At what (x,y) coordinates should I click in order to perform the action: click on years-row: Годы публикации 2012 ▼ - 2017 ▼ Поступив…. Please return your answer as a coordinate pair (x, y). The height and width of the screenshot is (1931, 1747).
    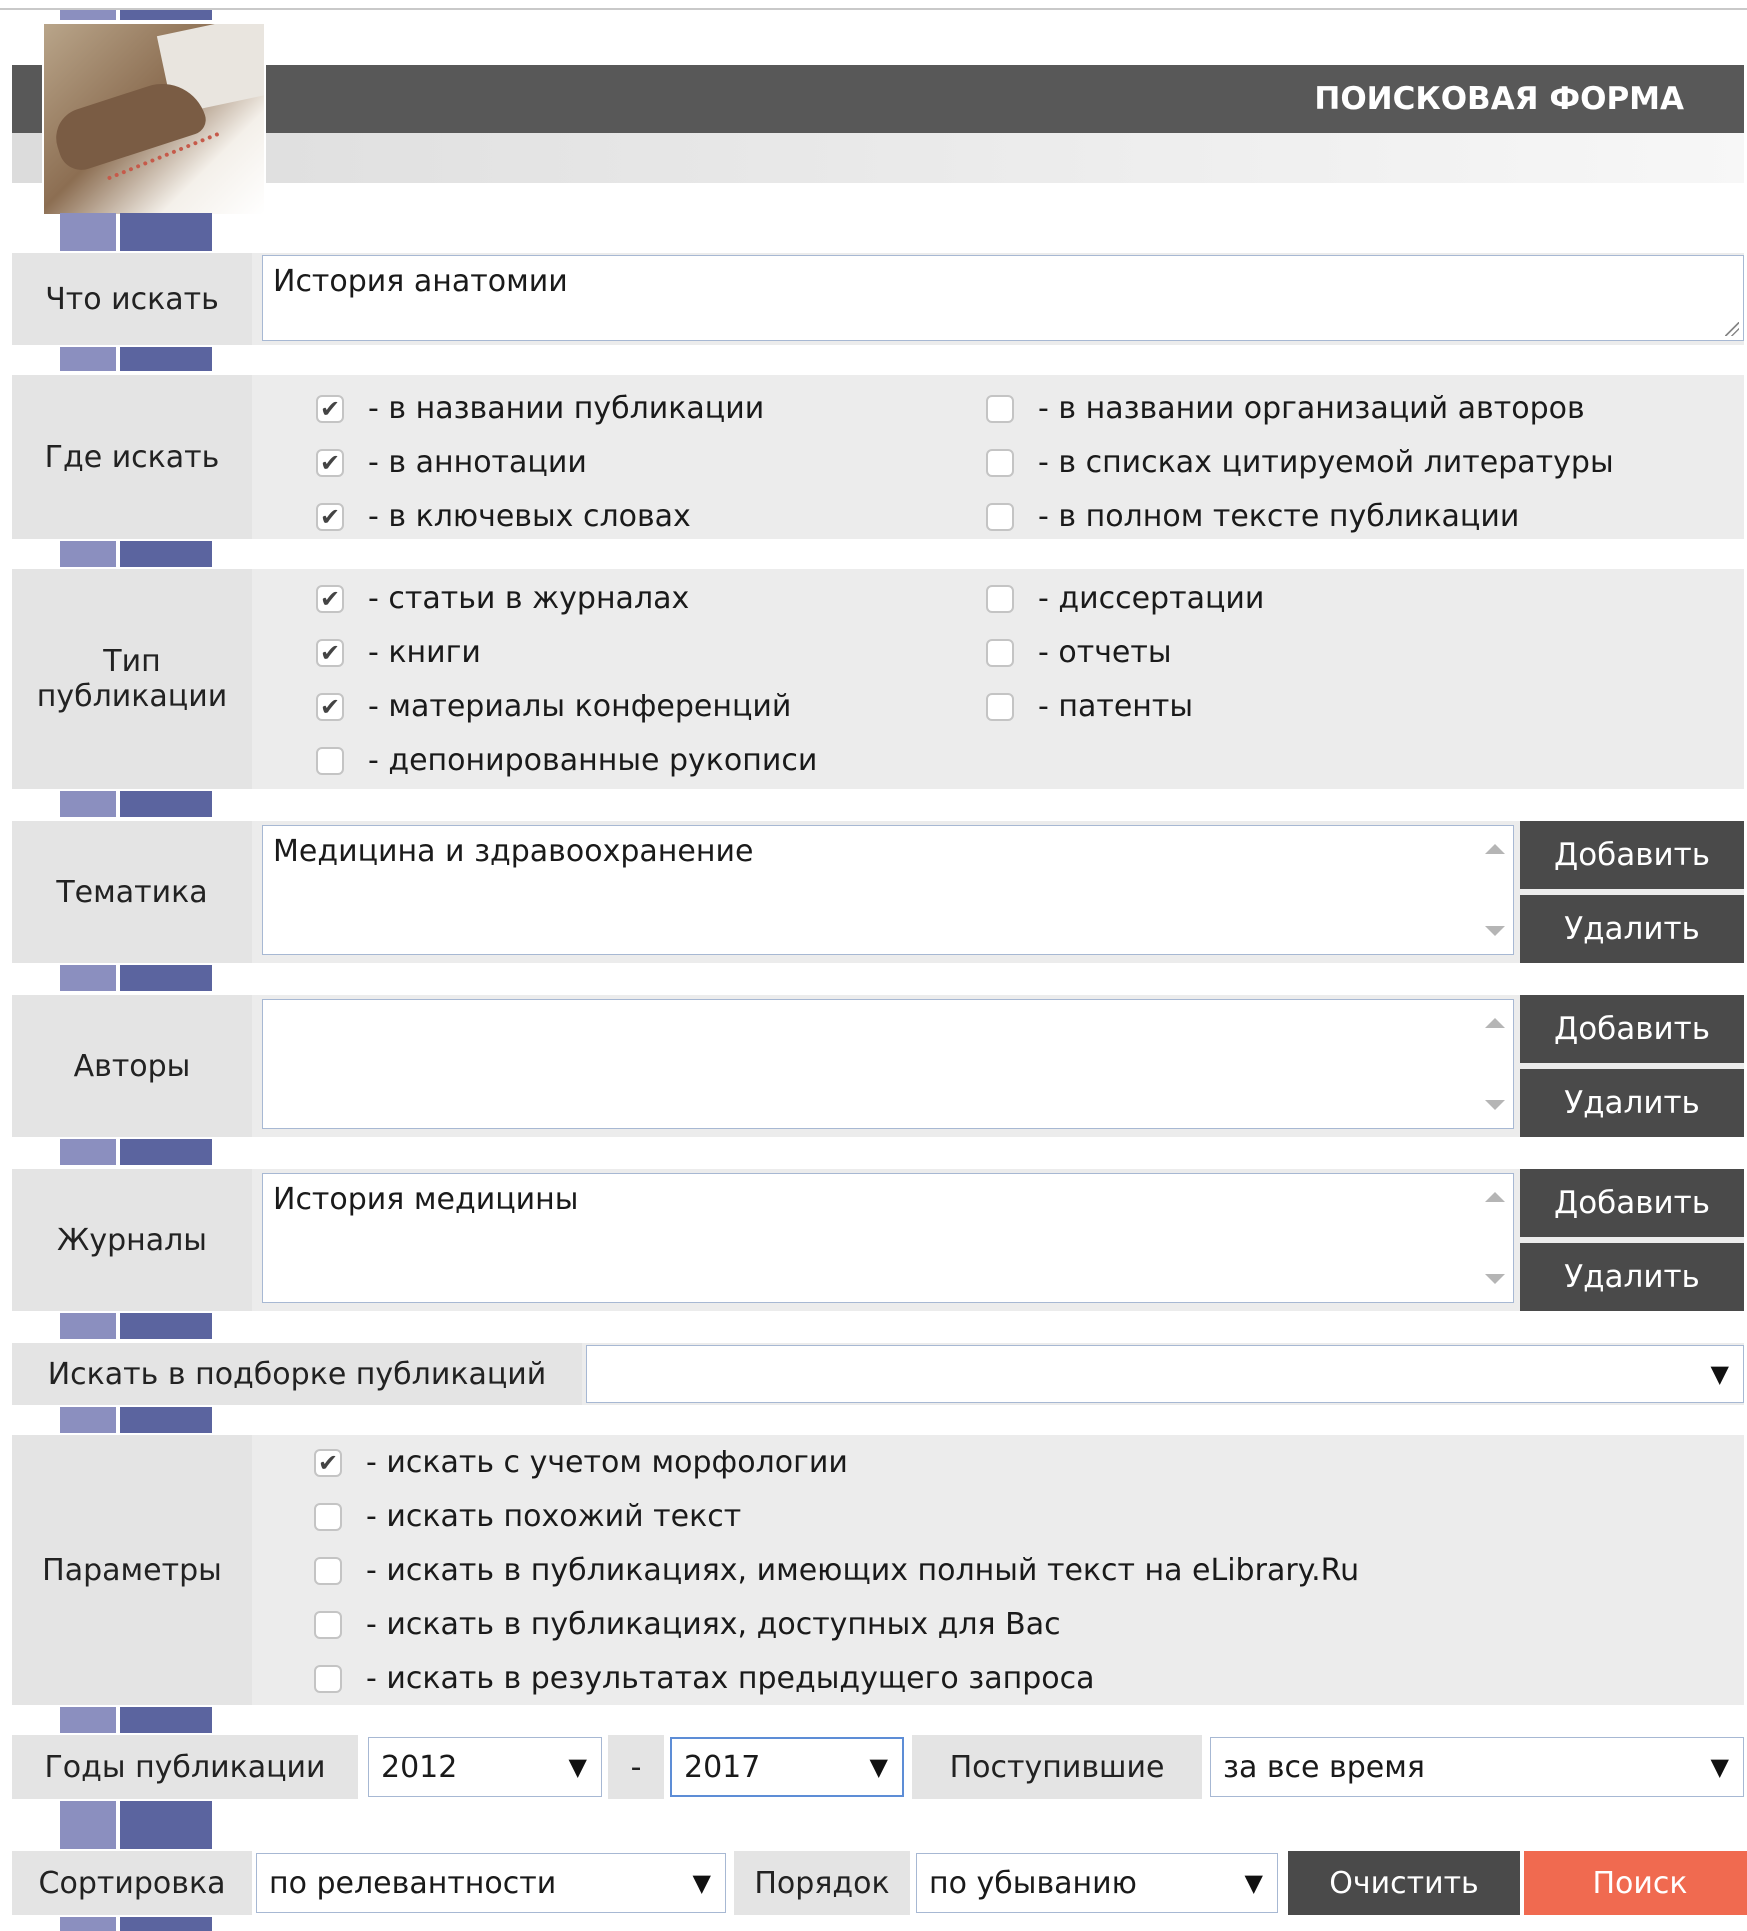
    Looking at the image, I should click on (878, 1767).